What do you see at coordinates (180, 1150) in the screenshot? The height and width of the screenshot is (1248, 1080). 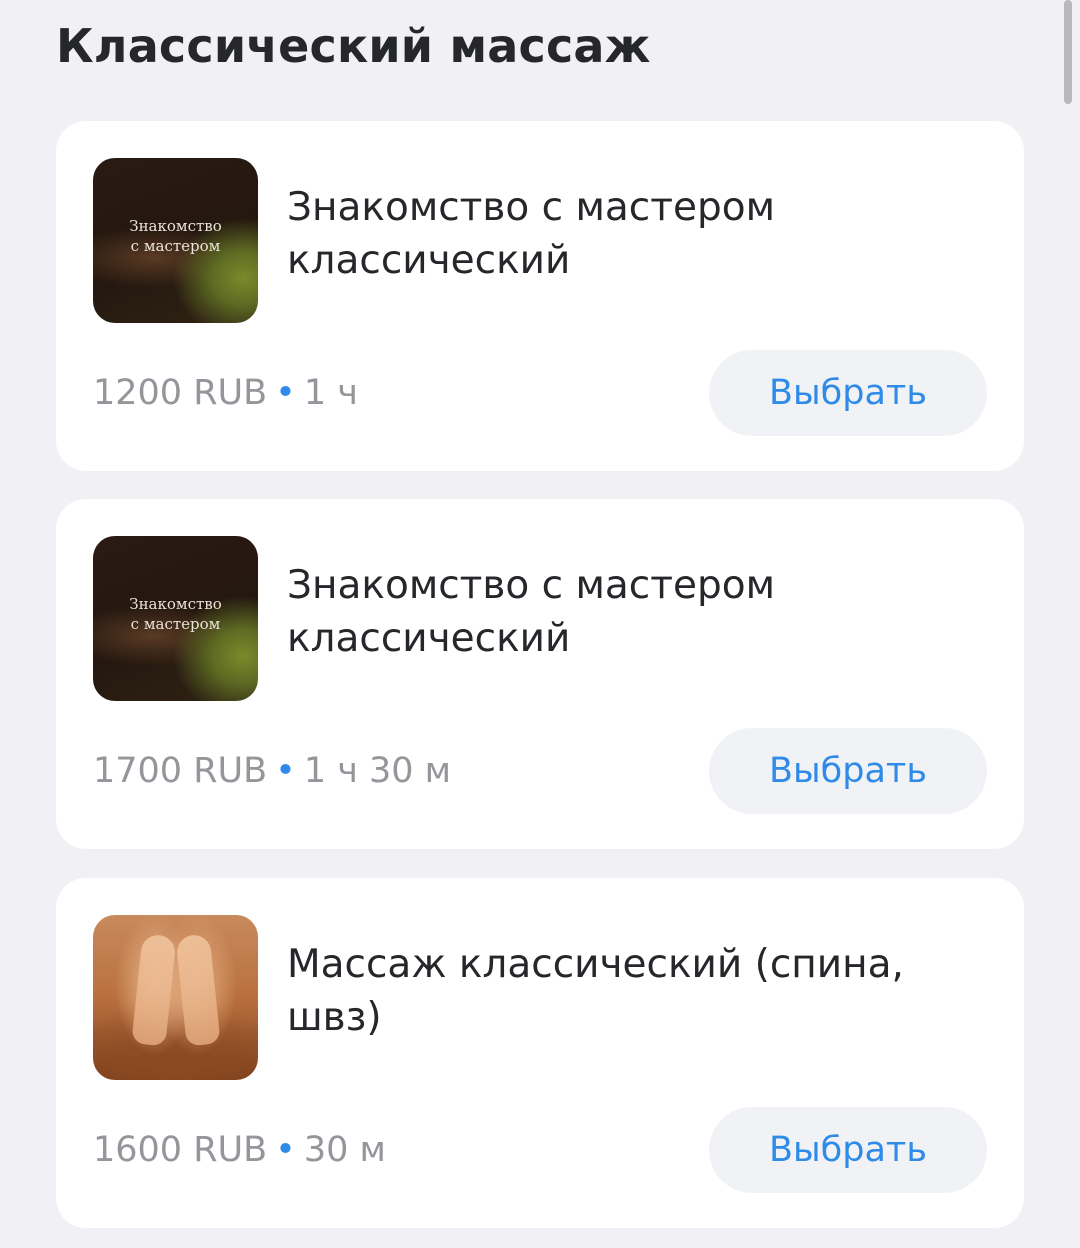 I see `service-price: 1600 RUB` at bounding box center [180, 1150].